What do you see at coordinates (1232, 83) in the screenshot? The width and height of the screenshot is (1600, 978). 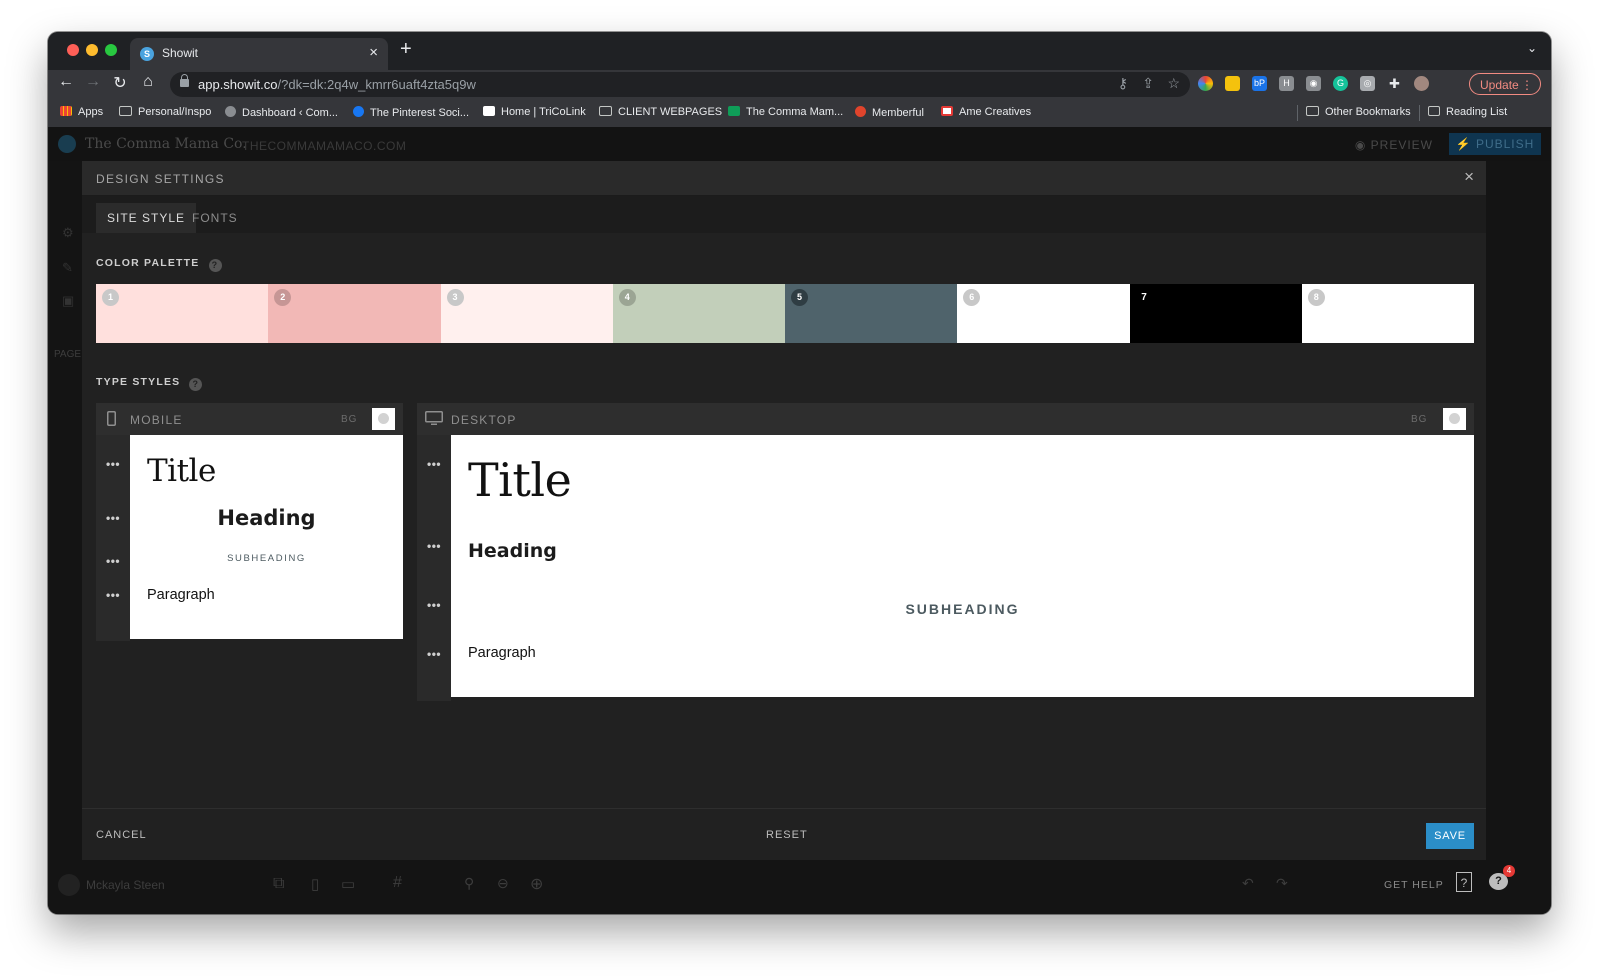 I see `sticky-notes-extension-icon` at bounding box center [1232, 83].